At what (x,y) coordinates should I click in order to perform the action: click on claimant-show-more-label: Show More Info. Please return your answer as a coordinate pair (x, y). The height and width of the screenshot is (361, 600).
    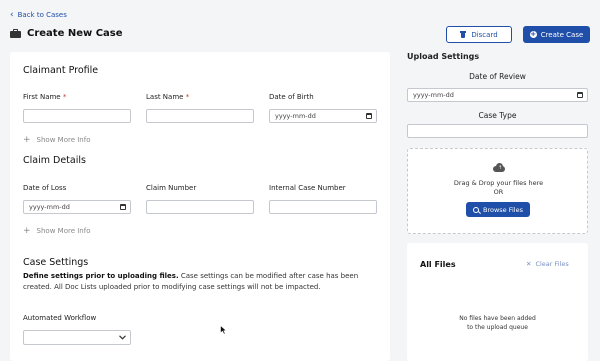
    Looking at the image, I should click on (63, 140).